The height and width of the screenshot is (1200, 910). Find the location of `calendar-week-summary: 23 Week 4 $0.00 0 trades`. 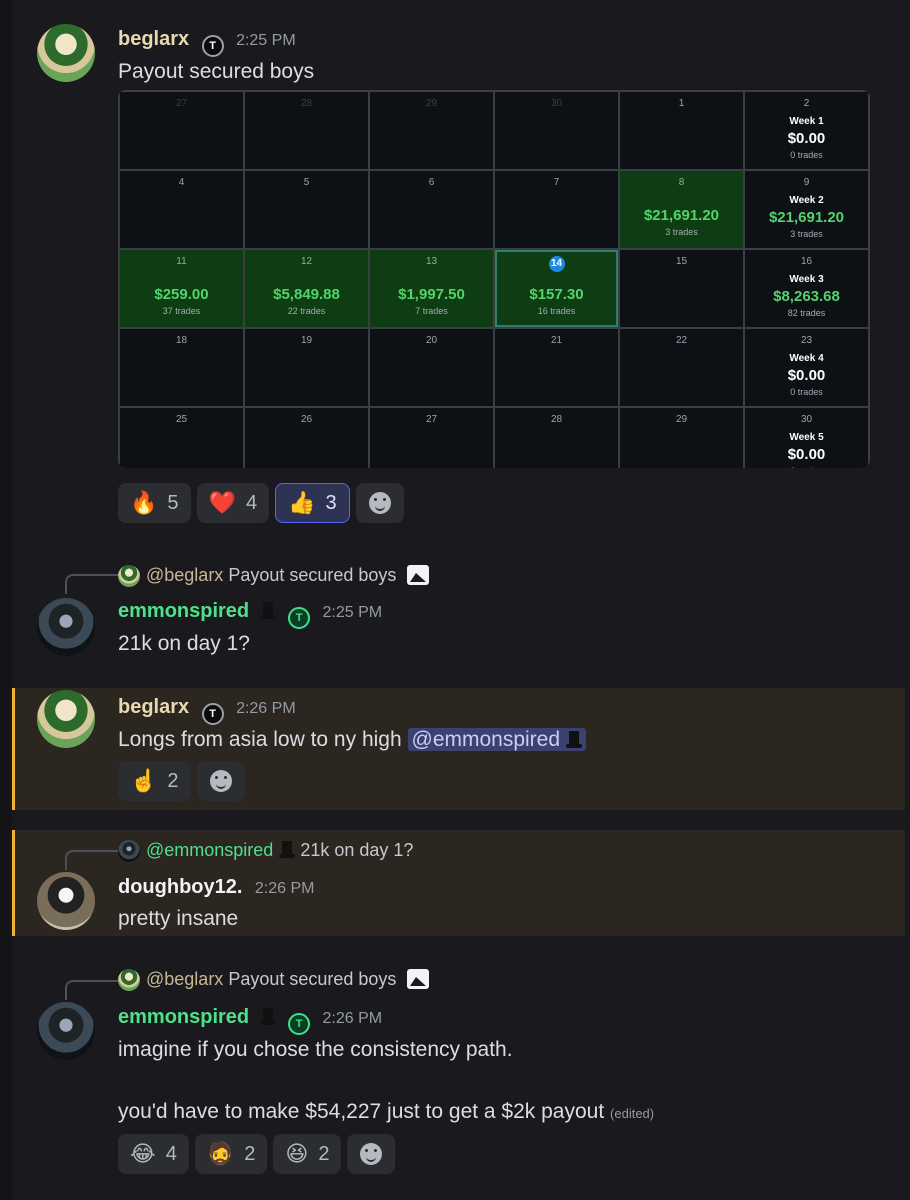

calendar-week-summary: 23 Week 4 $0.00 0 trades is located at coordinates (806, 367).